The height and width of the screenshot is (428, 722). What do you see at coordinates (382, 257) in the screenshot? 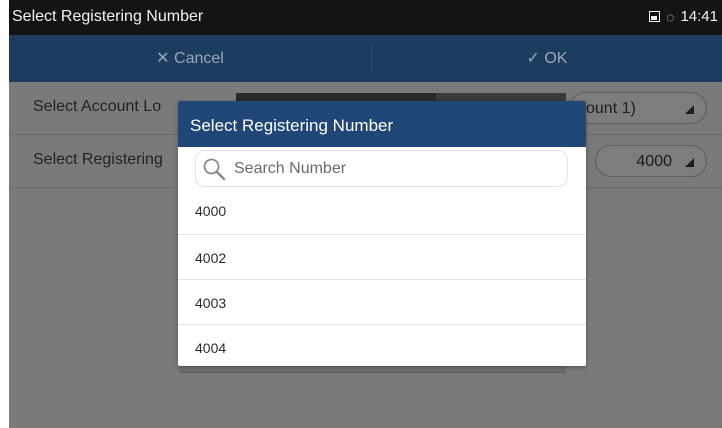
I see `list-item: 4002` at bounding box center [382, 257].